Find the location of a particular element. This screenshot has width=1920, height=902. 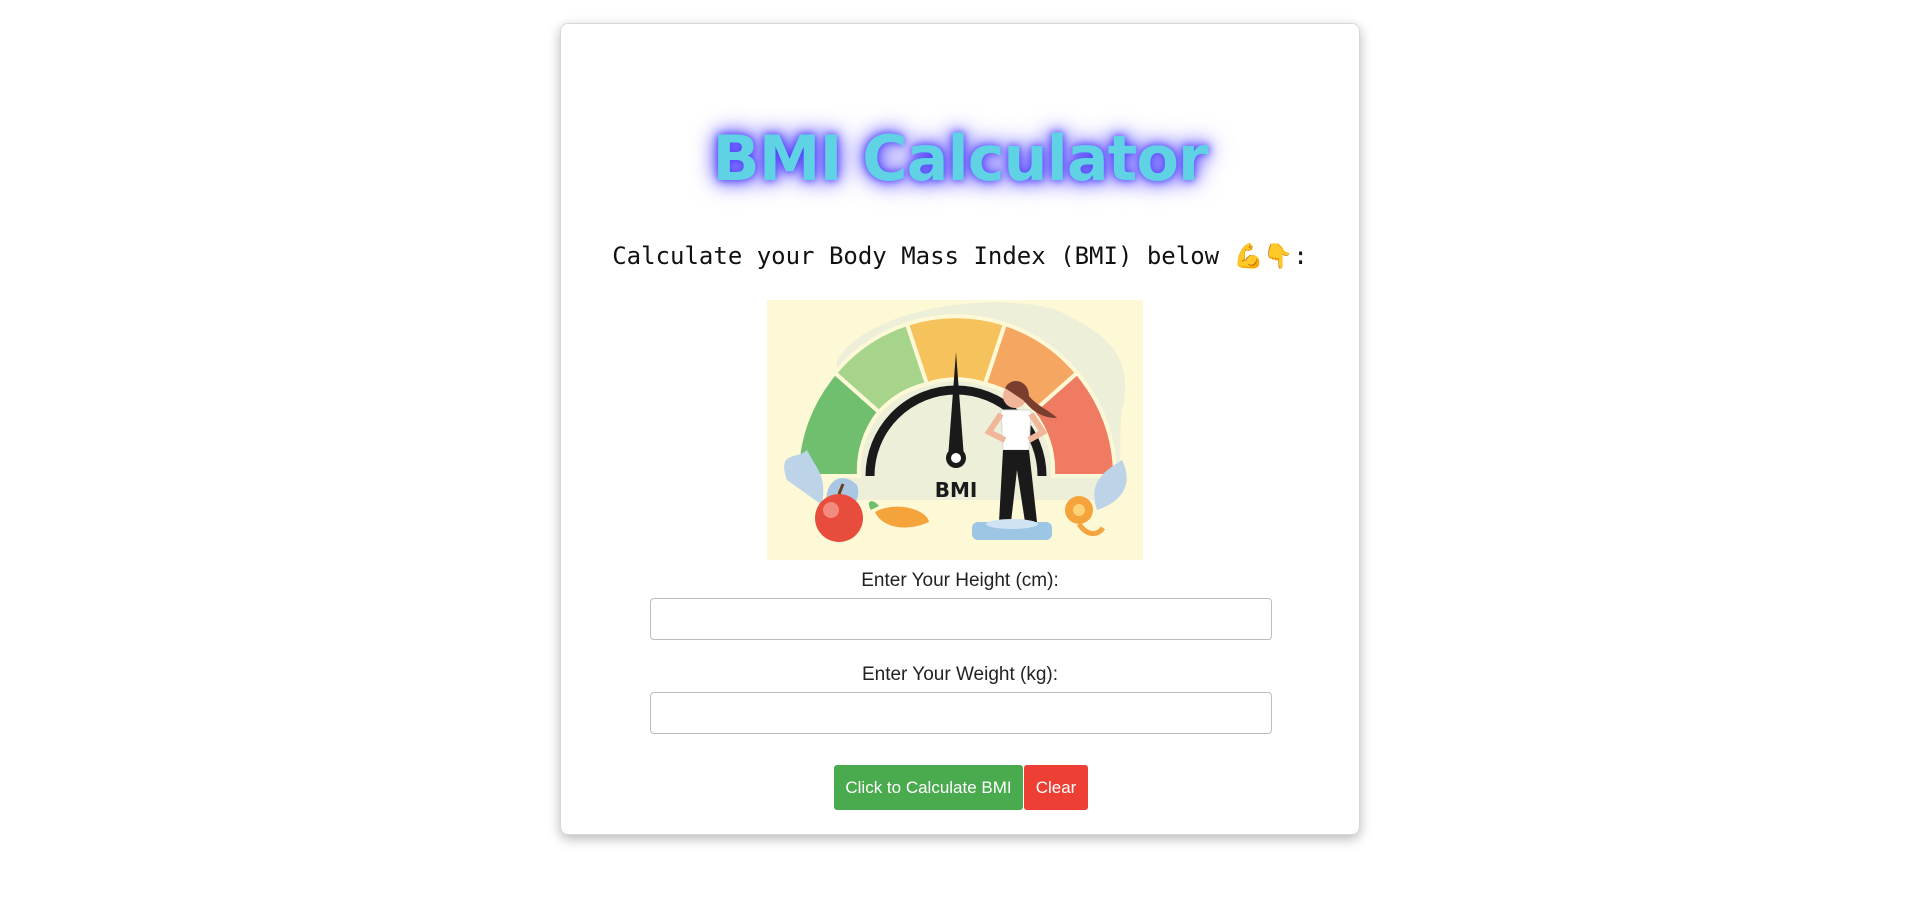

bmi-gauge-illustration-icon: BMI is located at coordinates (955, 422).